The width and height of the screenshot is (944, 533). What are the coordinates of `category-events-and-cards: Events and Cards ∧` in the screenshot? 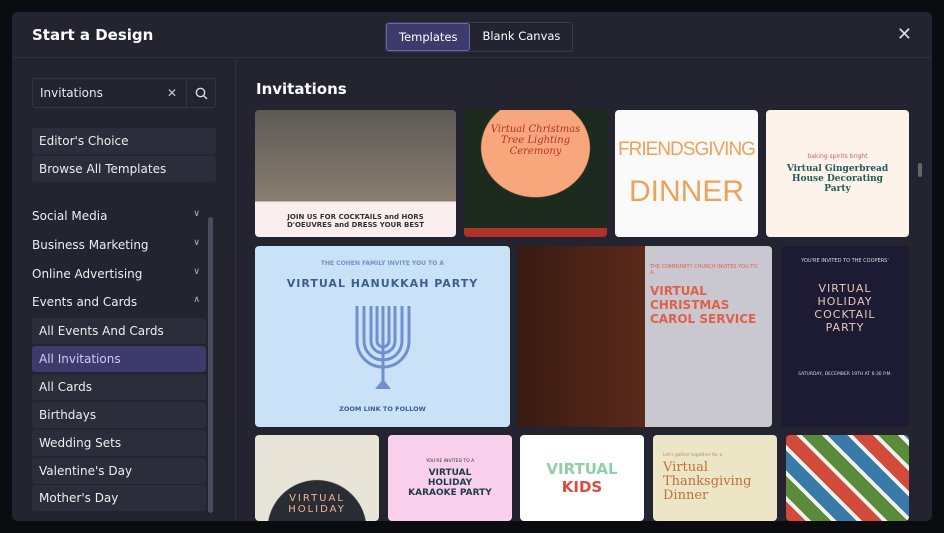 It's located at (116, 302).